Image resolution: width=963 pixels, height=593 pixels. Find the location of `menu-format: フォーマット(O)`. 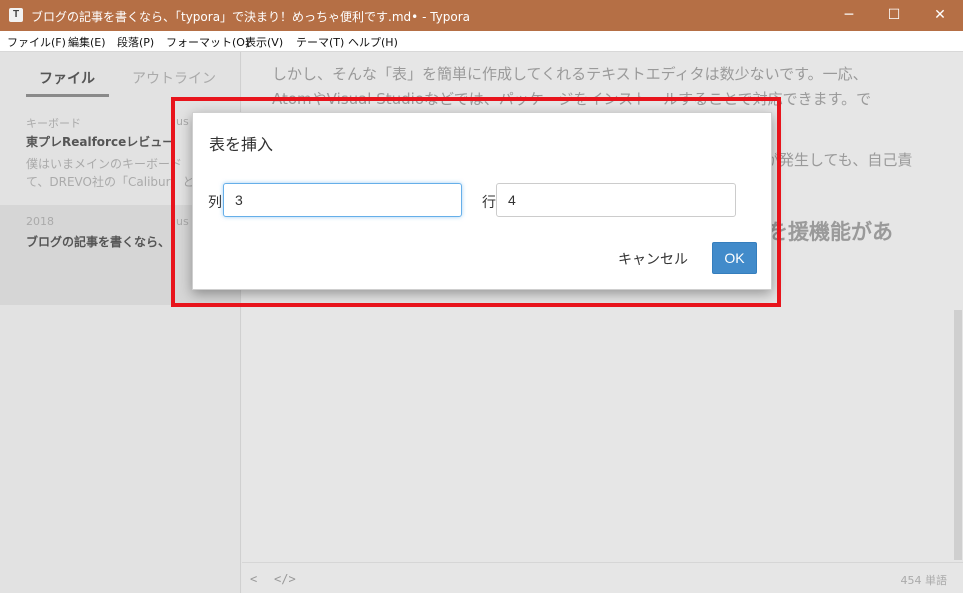

menu-format: フォーマット(O) is located at coordinates (207, 42).